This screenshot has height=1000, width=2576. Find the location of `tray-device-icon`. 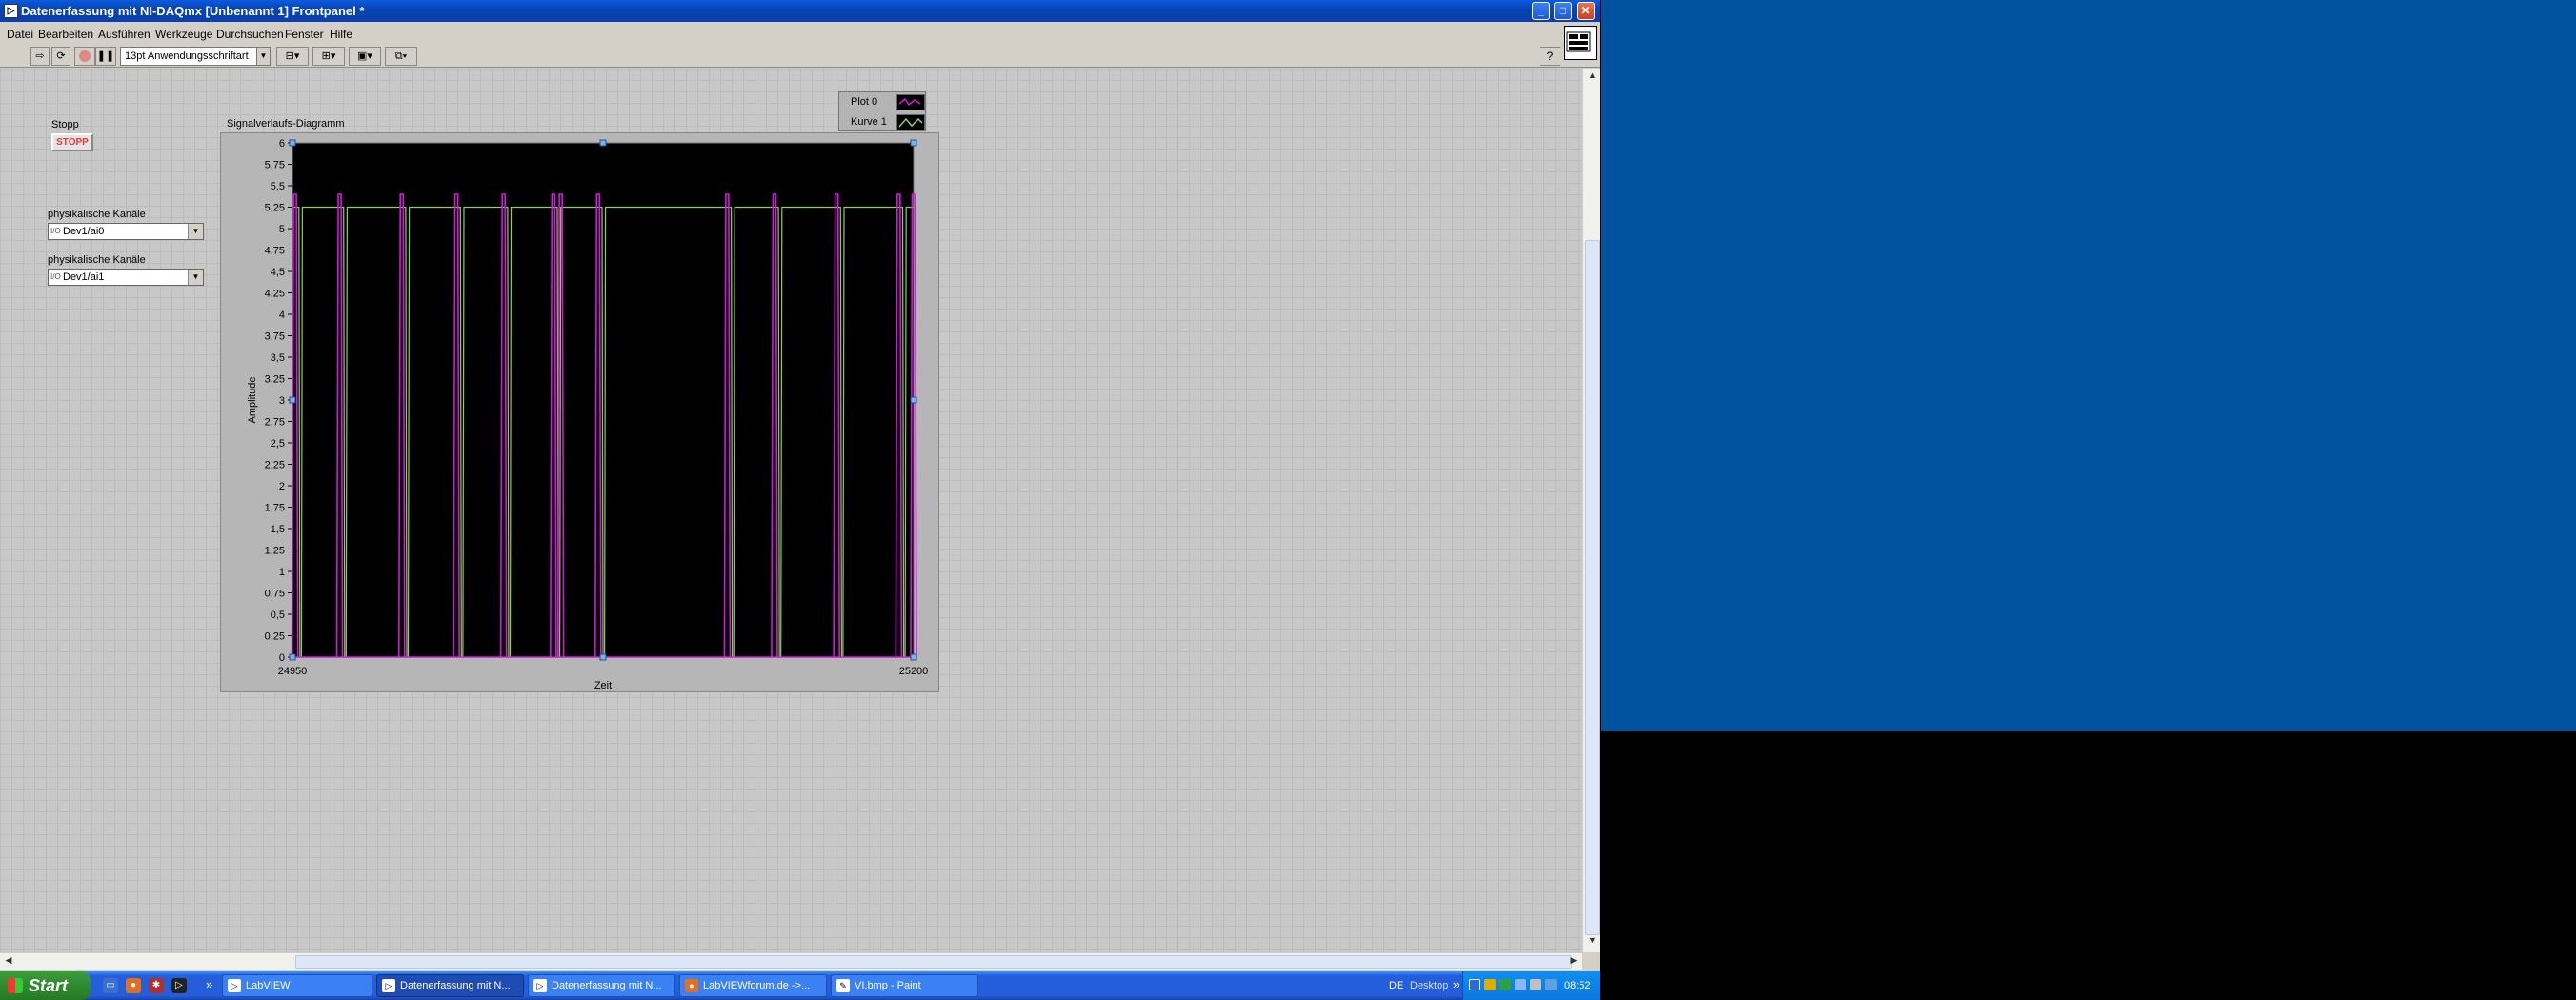

tray-device-icon is located at coordinates (1551, 985).